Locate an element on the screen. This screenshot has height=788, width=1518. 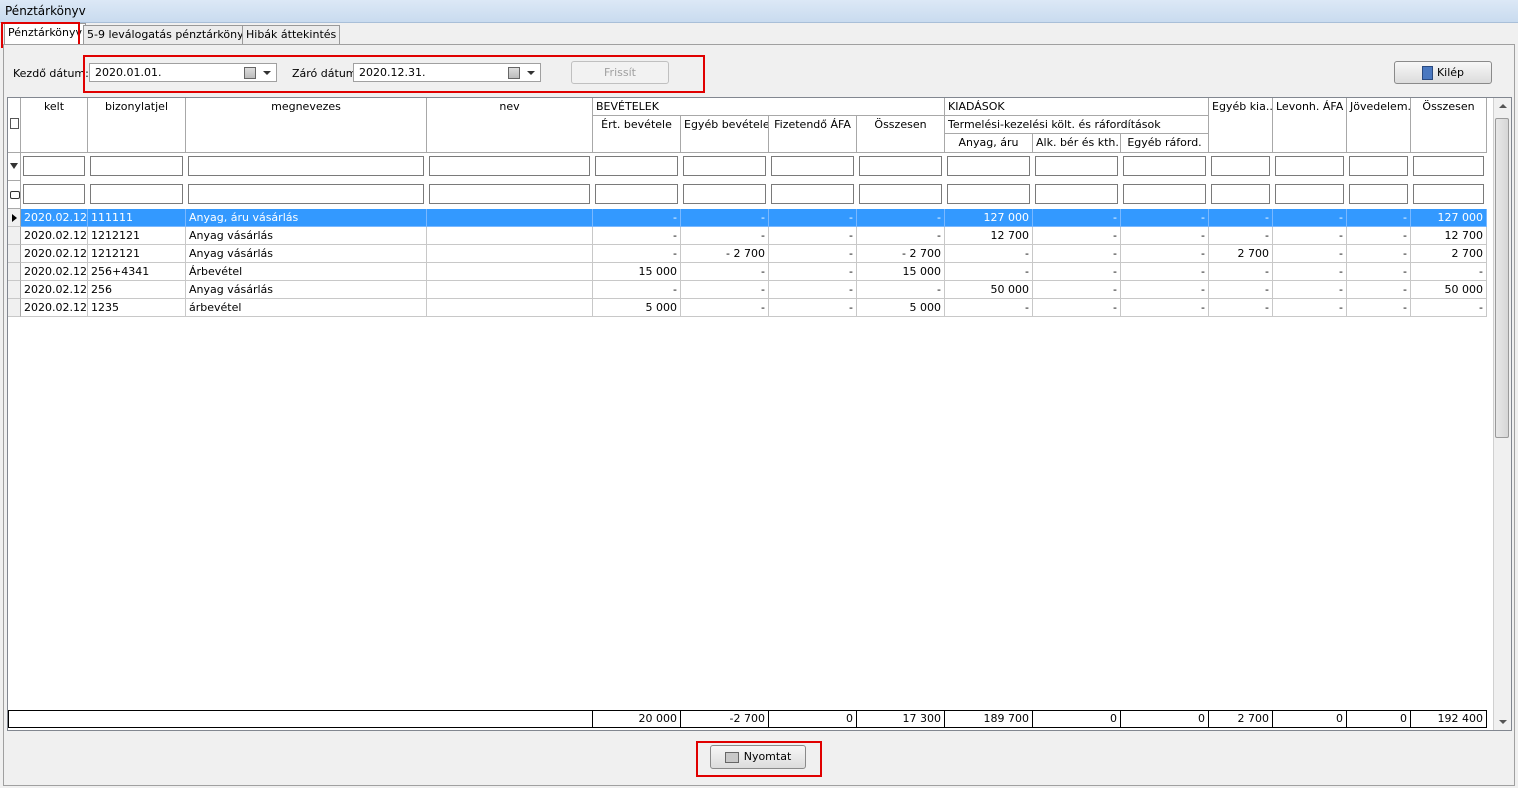
vertical-scrollbar is located at coordinates (1502, 414).